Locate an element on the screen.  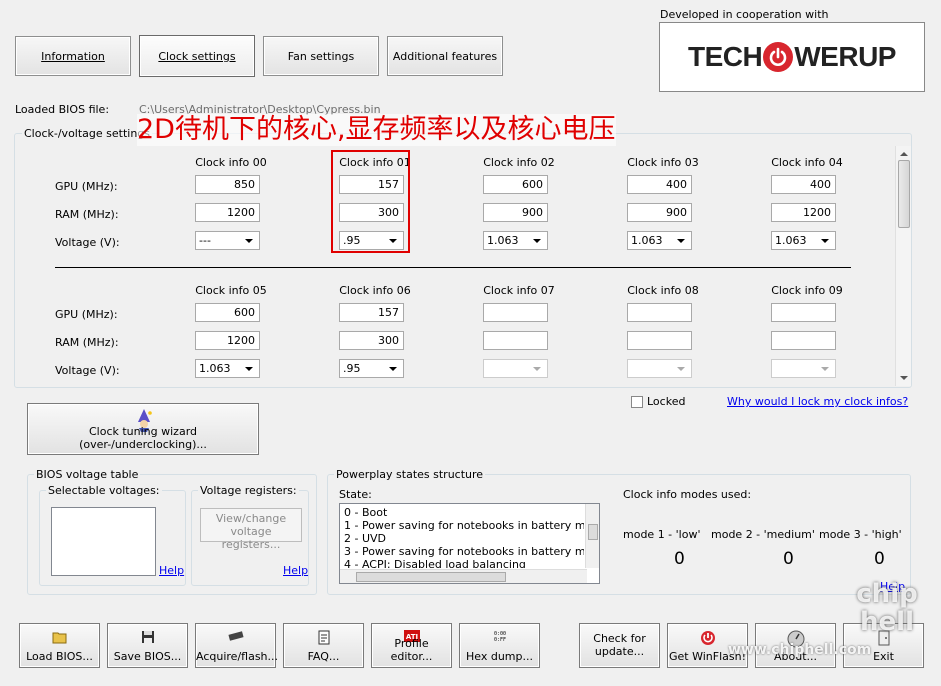
clock-info-07-gpu is located at coordinates (515, 312).